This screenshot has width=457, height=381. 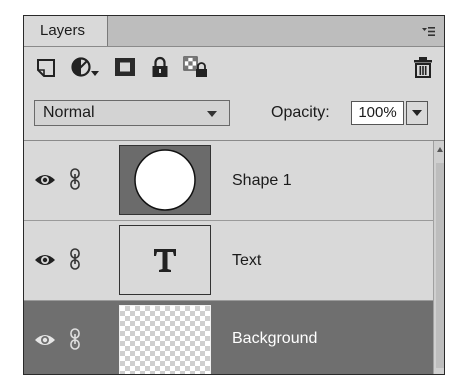 What do you see at coordinates (85, 67) in the screenshot?
I see `adjustment-layer-icon` at bounding box center [85, 67].